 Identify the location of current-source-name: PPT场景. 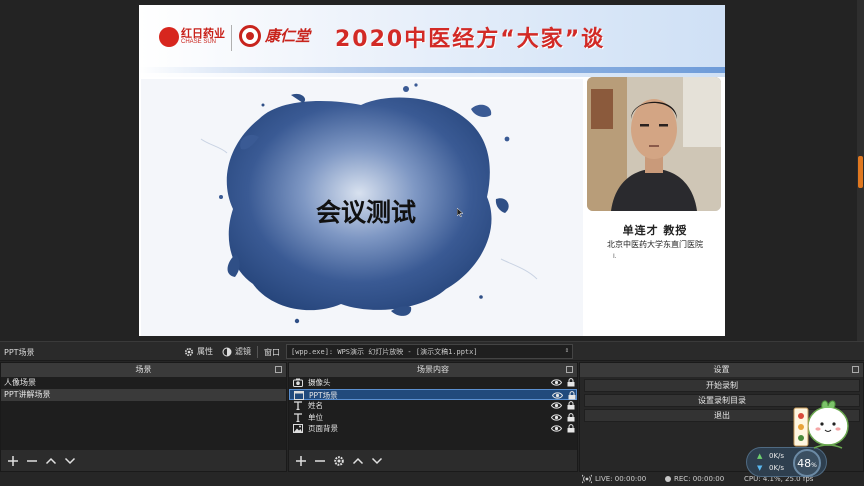
(19, 352).